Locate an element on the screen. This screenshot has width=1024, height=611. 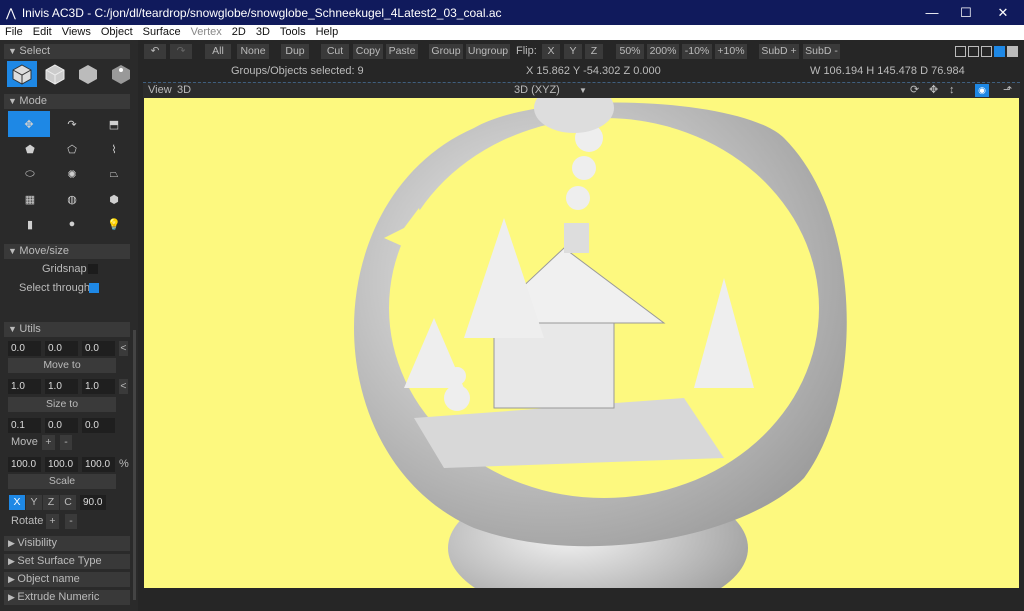
reset-view-icon: ⟳ is located at coordinates (914, 90).